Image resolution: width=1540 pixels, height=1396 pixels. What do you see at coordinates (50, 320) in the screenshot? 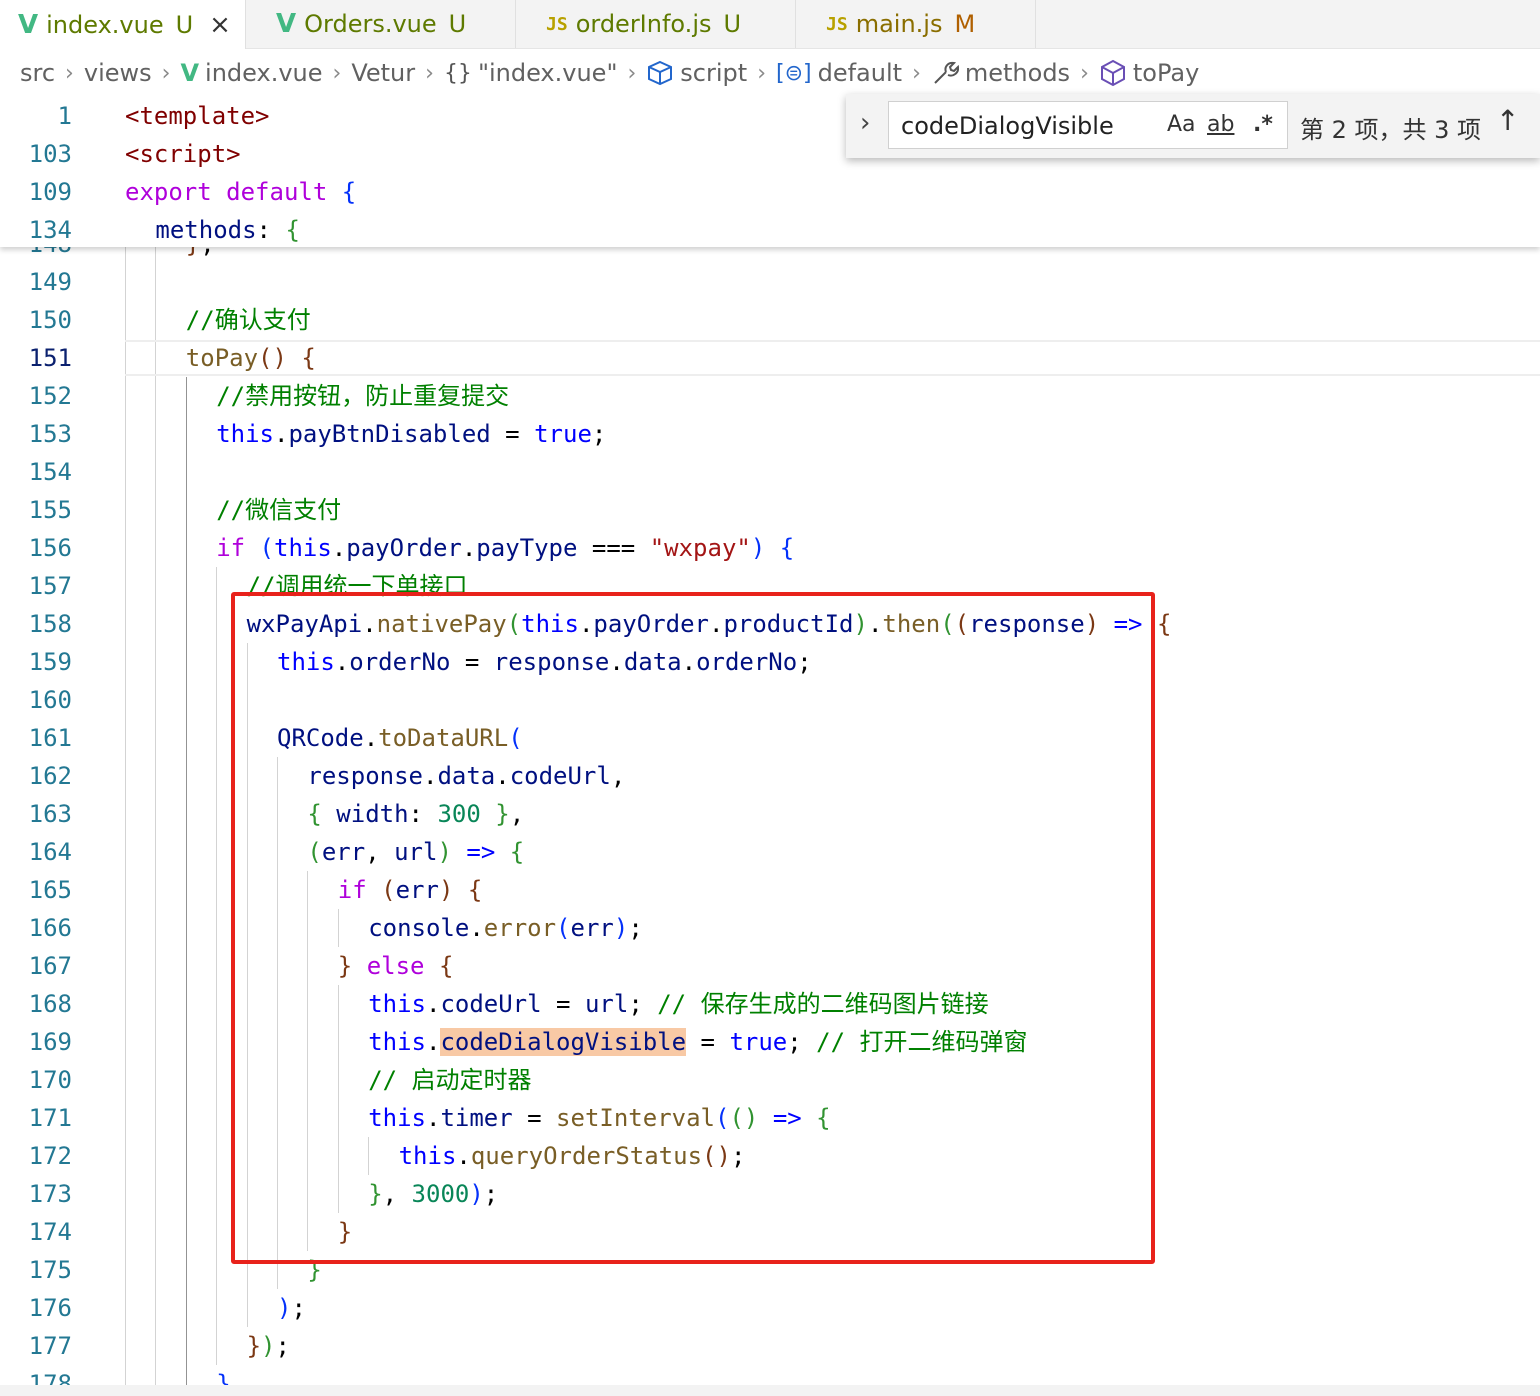
I see `line-number: 150` at bounding box center [50, 320].